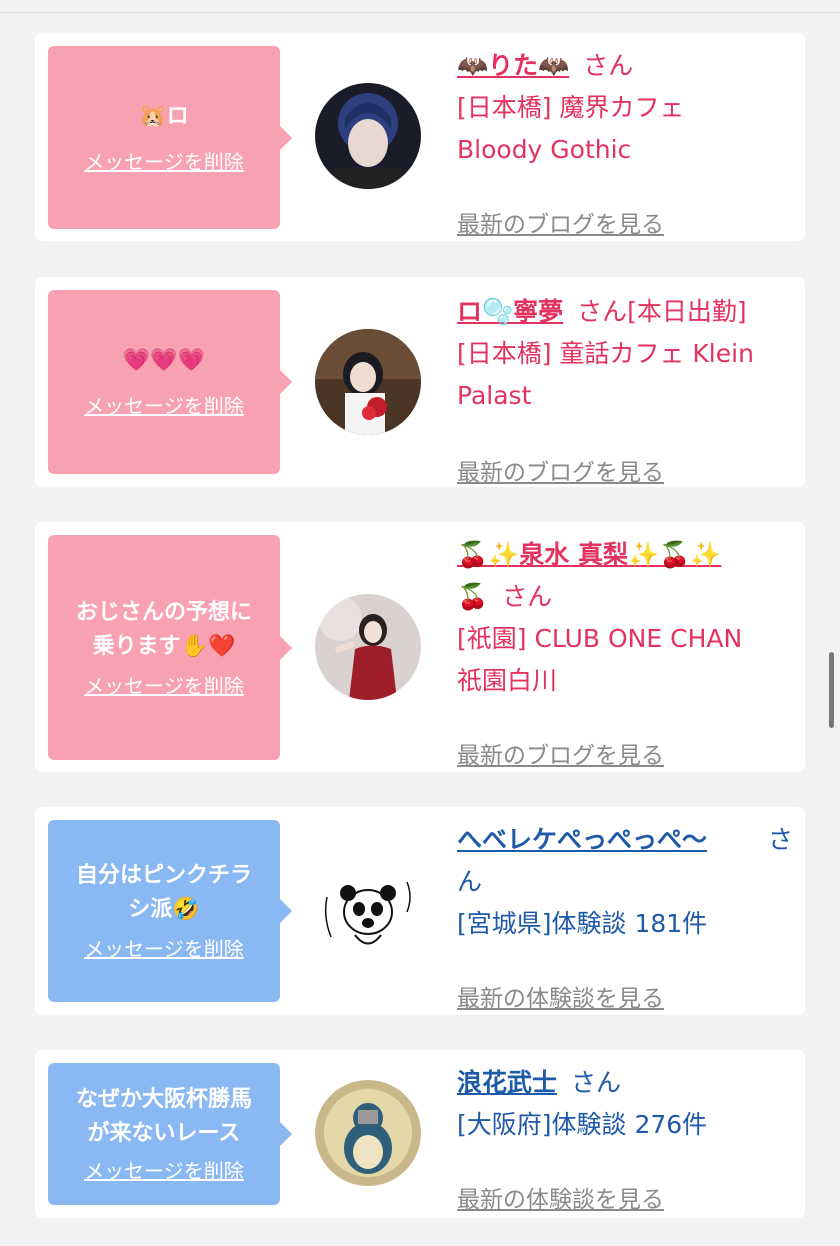  I want to click on shop-name-cont: Bloody Gothic, so click(544, 149).